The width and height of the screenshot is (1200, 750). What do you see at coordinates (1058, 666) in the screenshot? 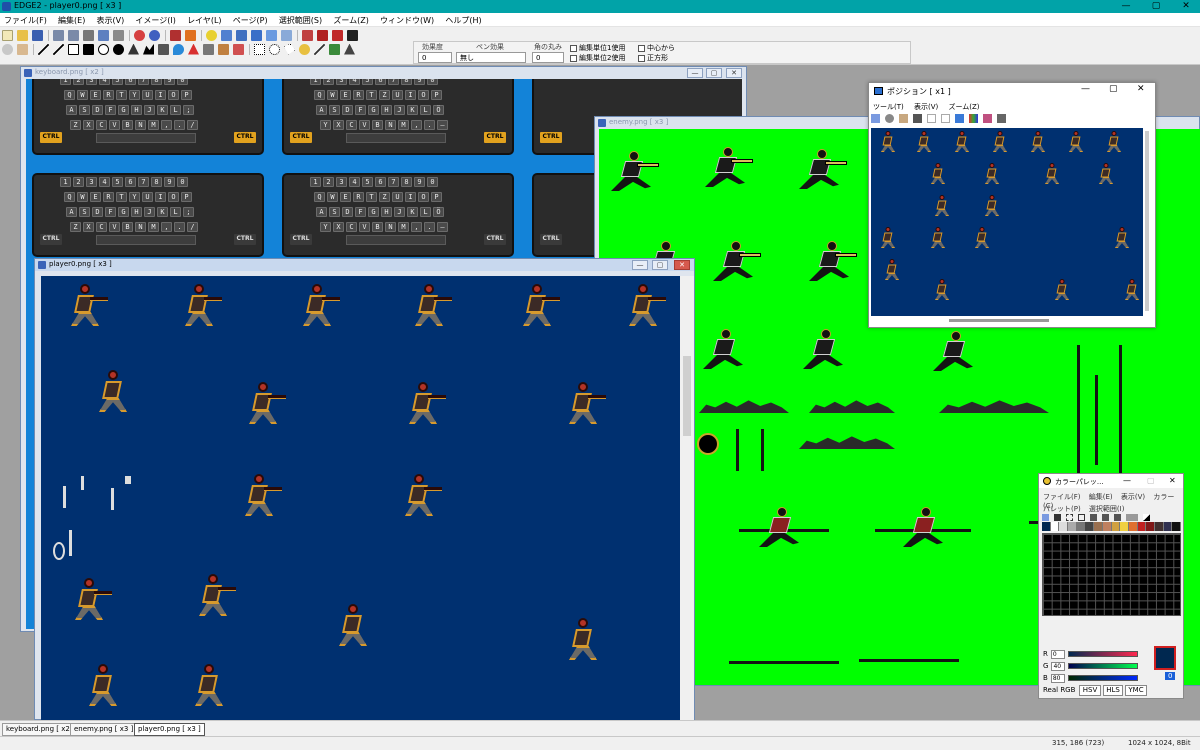
I see `green-value: 40` at bounding box center [1058, 666].